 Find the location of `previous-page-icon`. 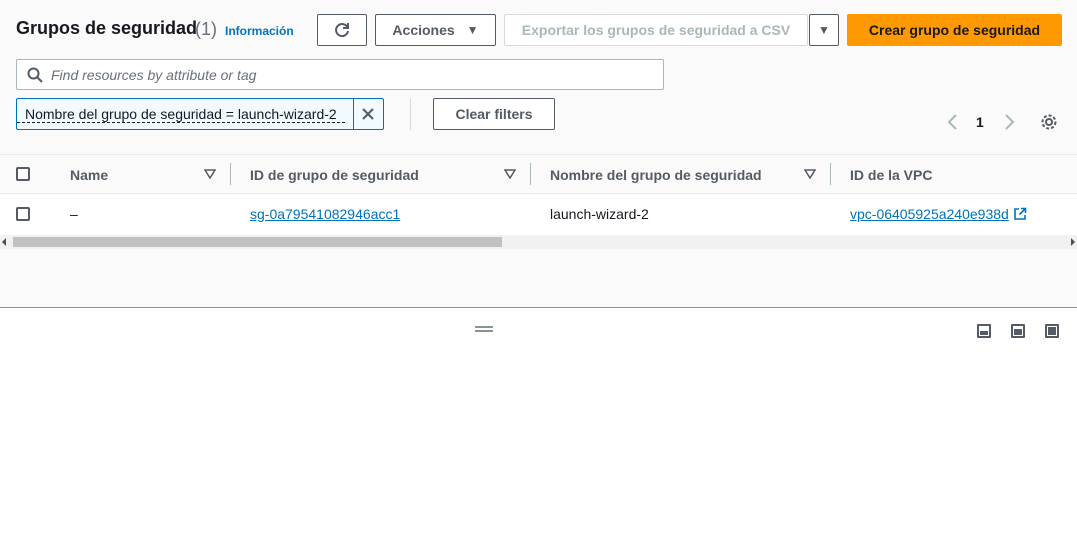

previous-page-icon is located at coordinates (953, 122).